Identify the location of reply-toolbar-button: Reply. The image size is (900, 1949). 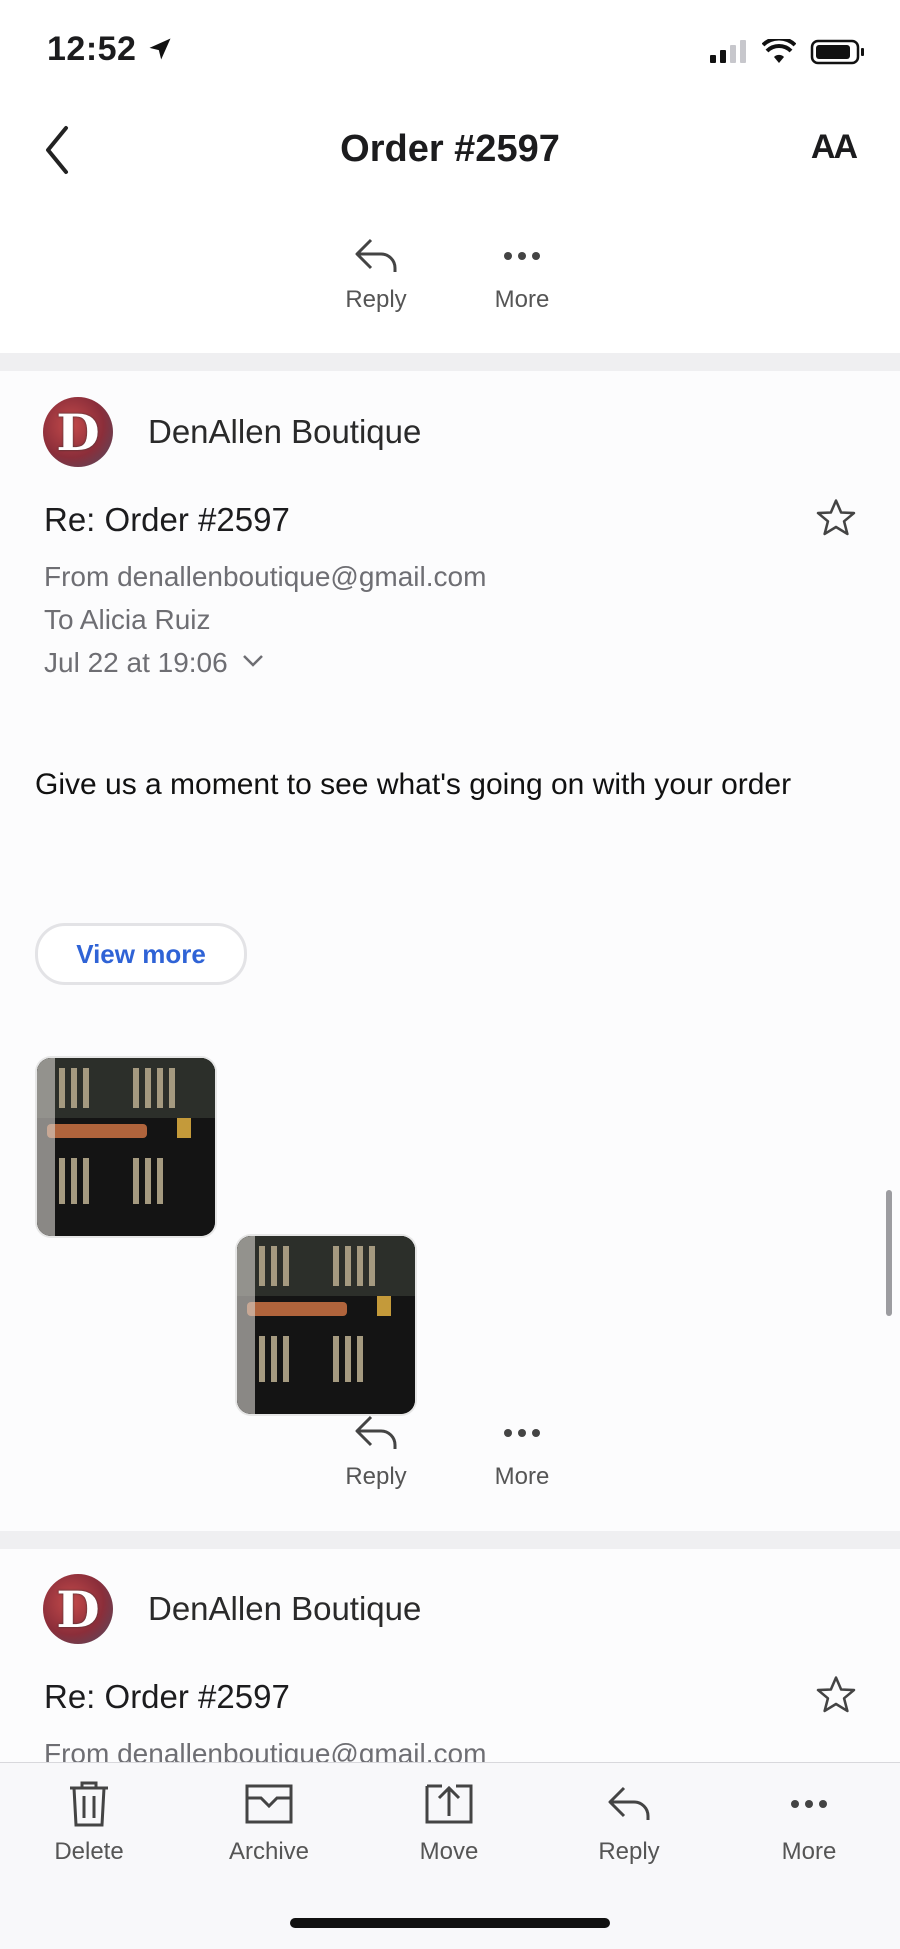
(629, 1823).